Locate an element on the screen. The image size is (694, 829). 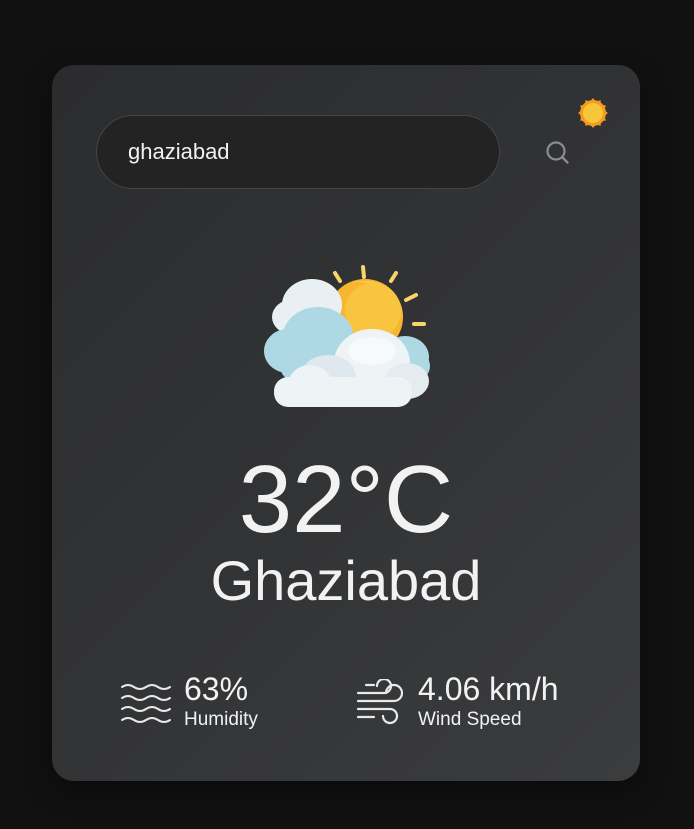
wind-label: Wind Speed is located at coordinates (470, 719).